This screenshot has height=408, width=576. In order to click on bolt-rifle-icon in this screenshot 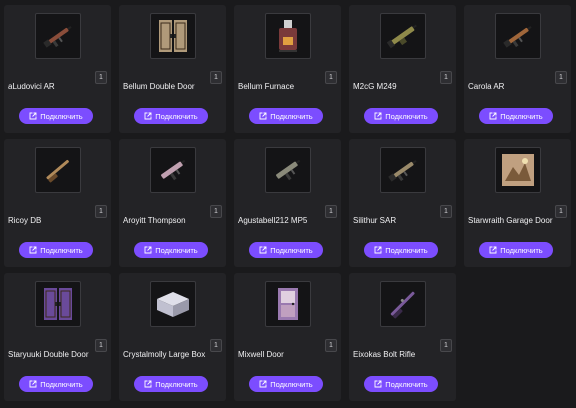, I will do `click(403, 304)`.